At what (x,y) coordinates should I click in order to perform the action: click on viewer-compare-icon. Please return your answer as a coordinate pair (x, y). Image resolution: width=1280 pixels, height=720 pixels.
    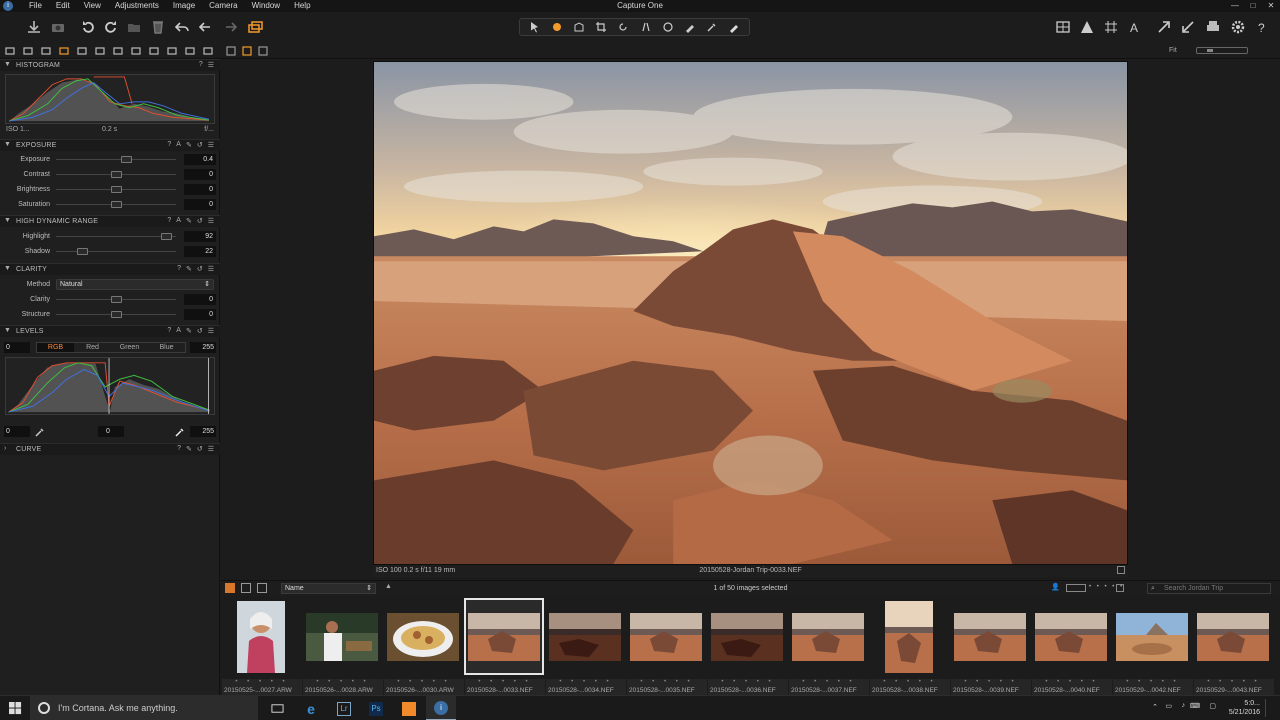
    Looking at the image, I should click on (263, 51).